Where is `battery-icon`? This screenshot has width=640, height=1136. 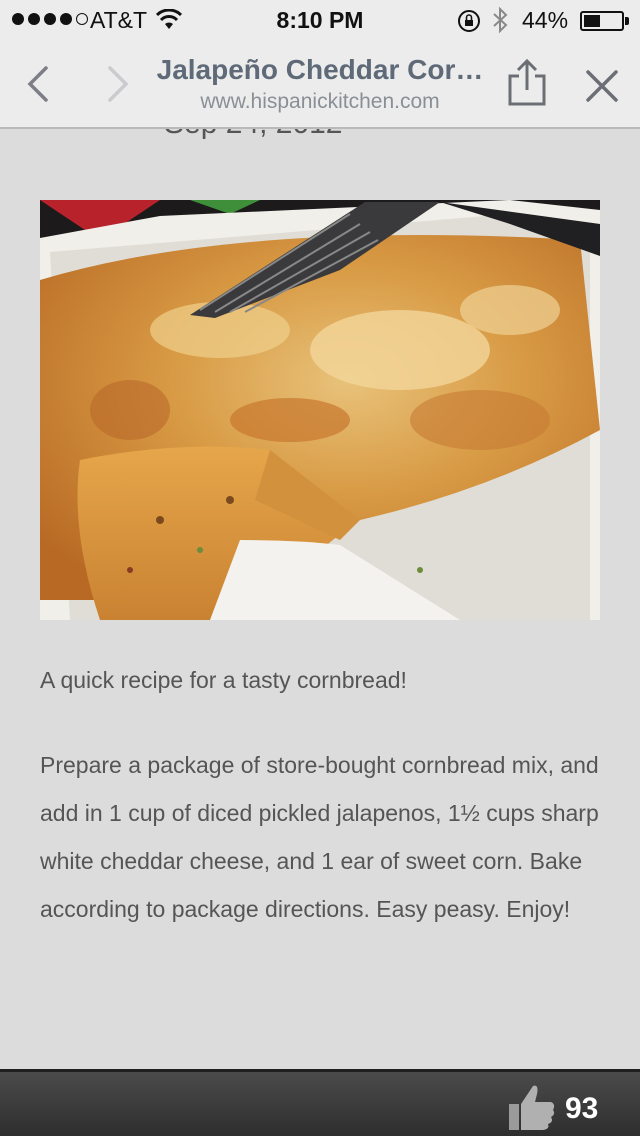
battery-icon is located at coordinates (602, 21).